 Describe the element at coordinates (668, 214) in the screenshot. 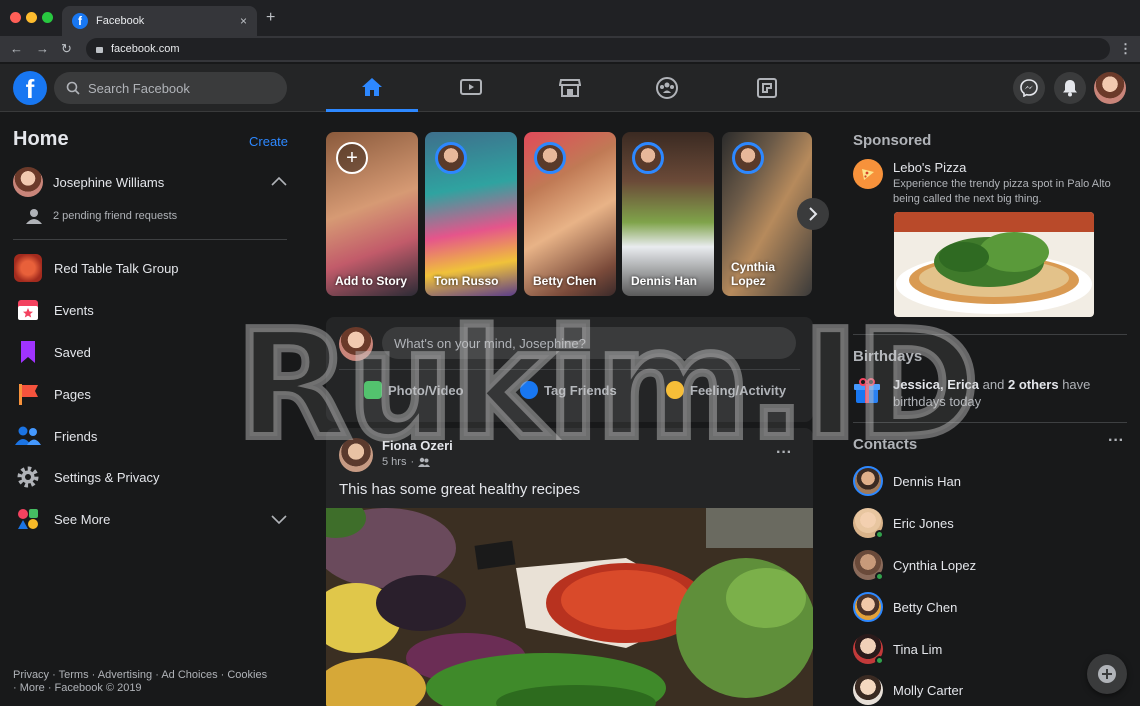

I see `story-card: Dennis Han` at that location.